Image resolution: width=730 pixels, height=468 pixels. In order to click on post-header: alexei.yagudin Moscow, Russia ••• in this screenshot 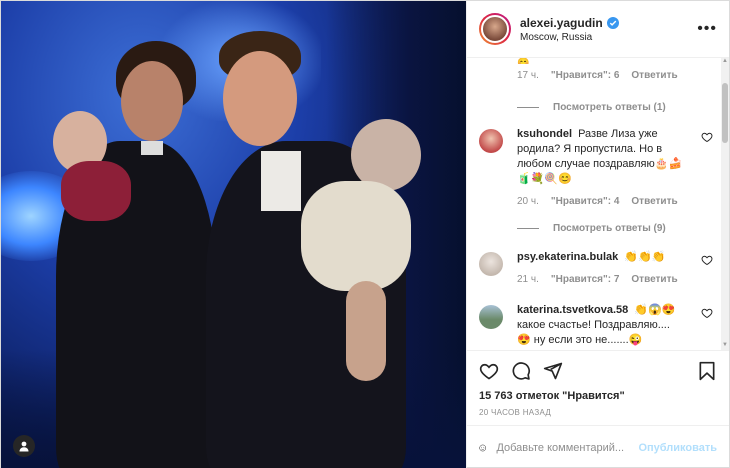, I will do `click(598, 29)`.